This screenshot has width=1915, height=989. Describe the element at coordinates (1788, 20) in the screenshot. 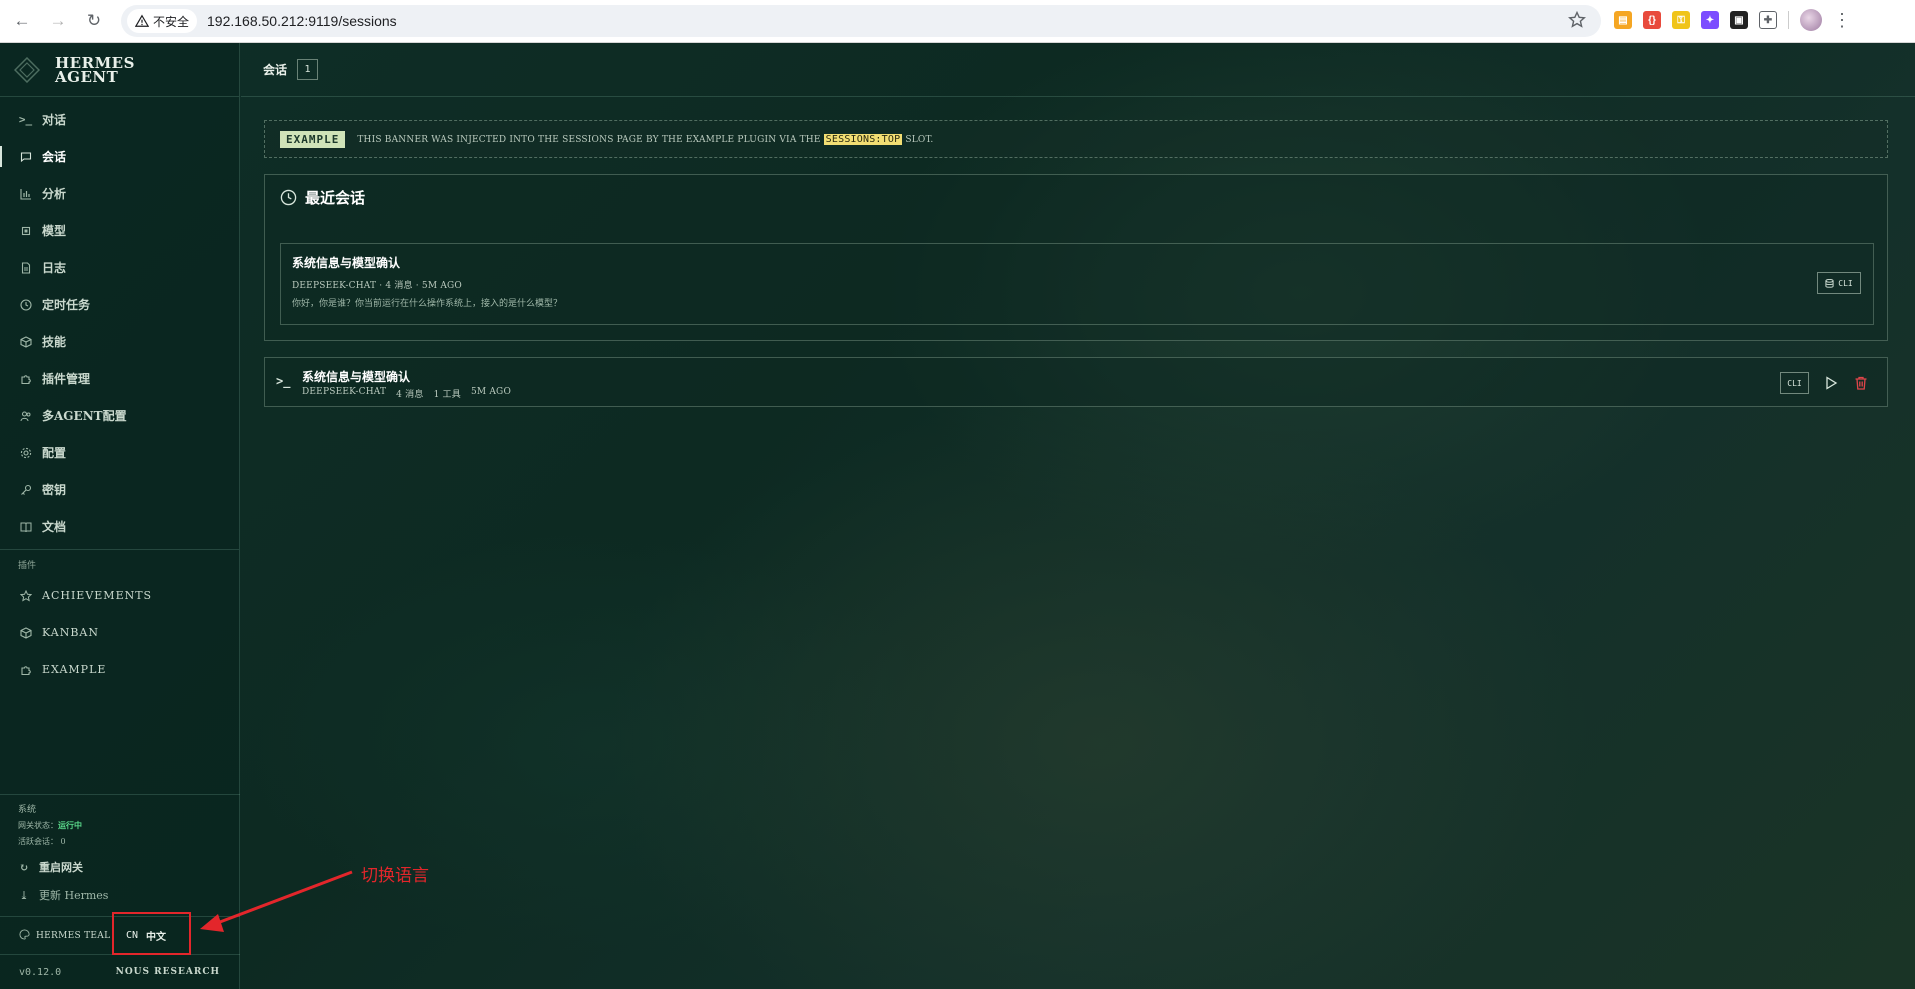

I see `toolbar-separator` at that location.